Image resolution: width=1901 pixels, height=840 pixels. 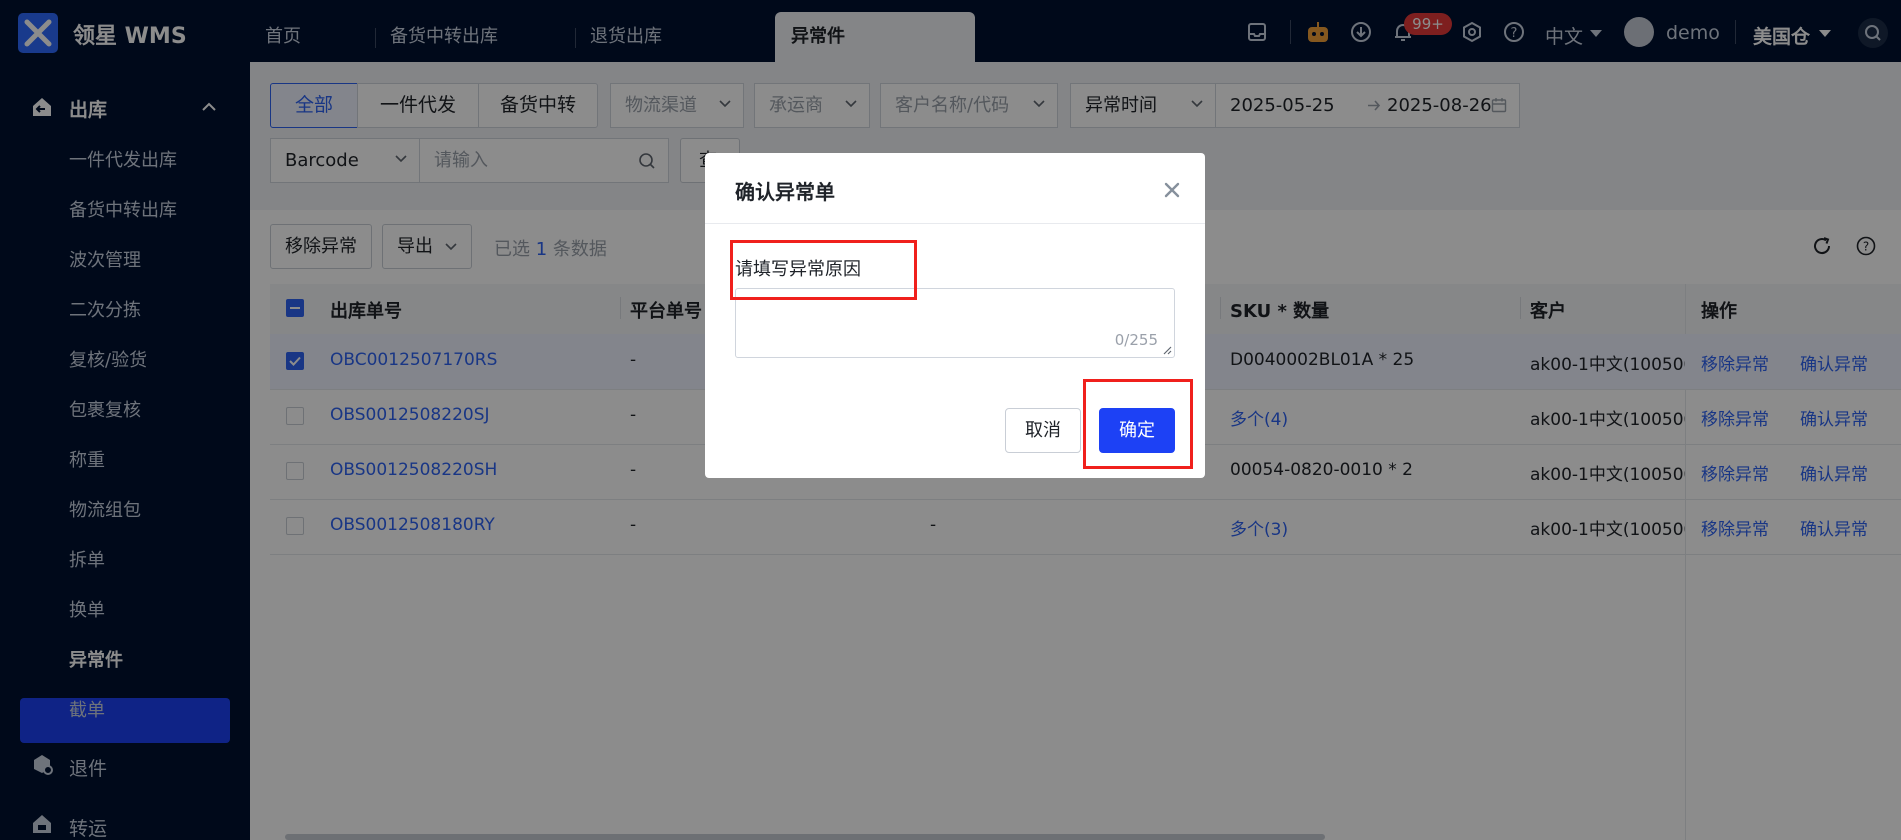 I want to click on highlight-box-confirm, so click(x=1138, y=424).